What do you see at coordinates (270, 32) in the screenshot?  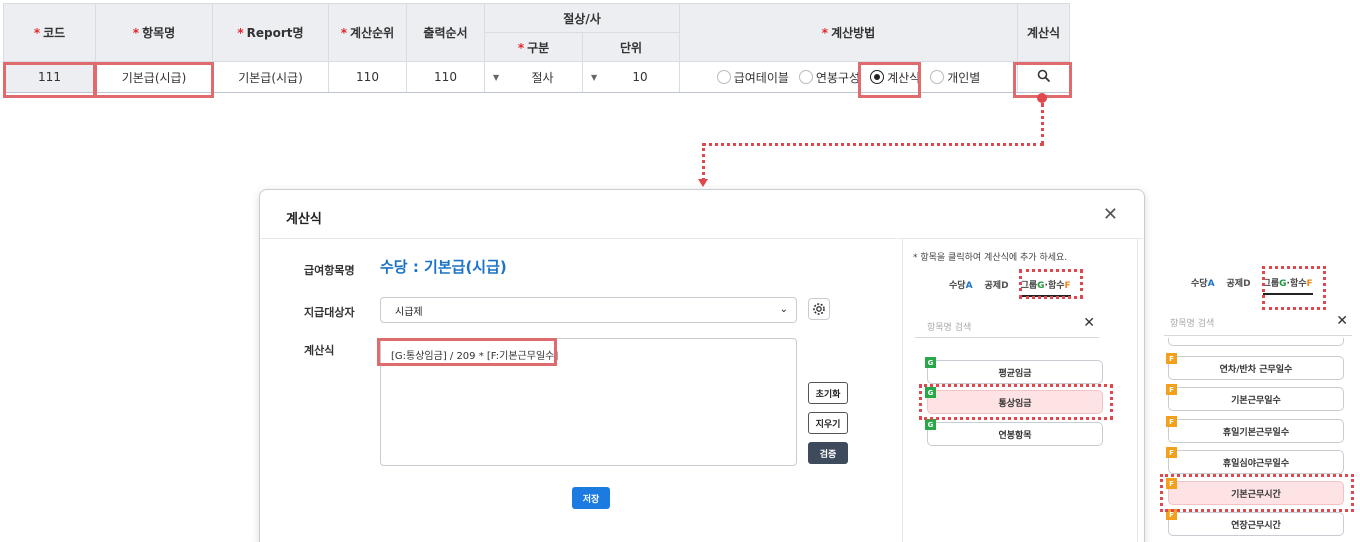 I see `header-report-name: * Report명` at bounding box center [270, 32].